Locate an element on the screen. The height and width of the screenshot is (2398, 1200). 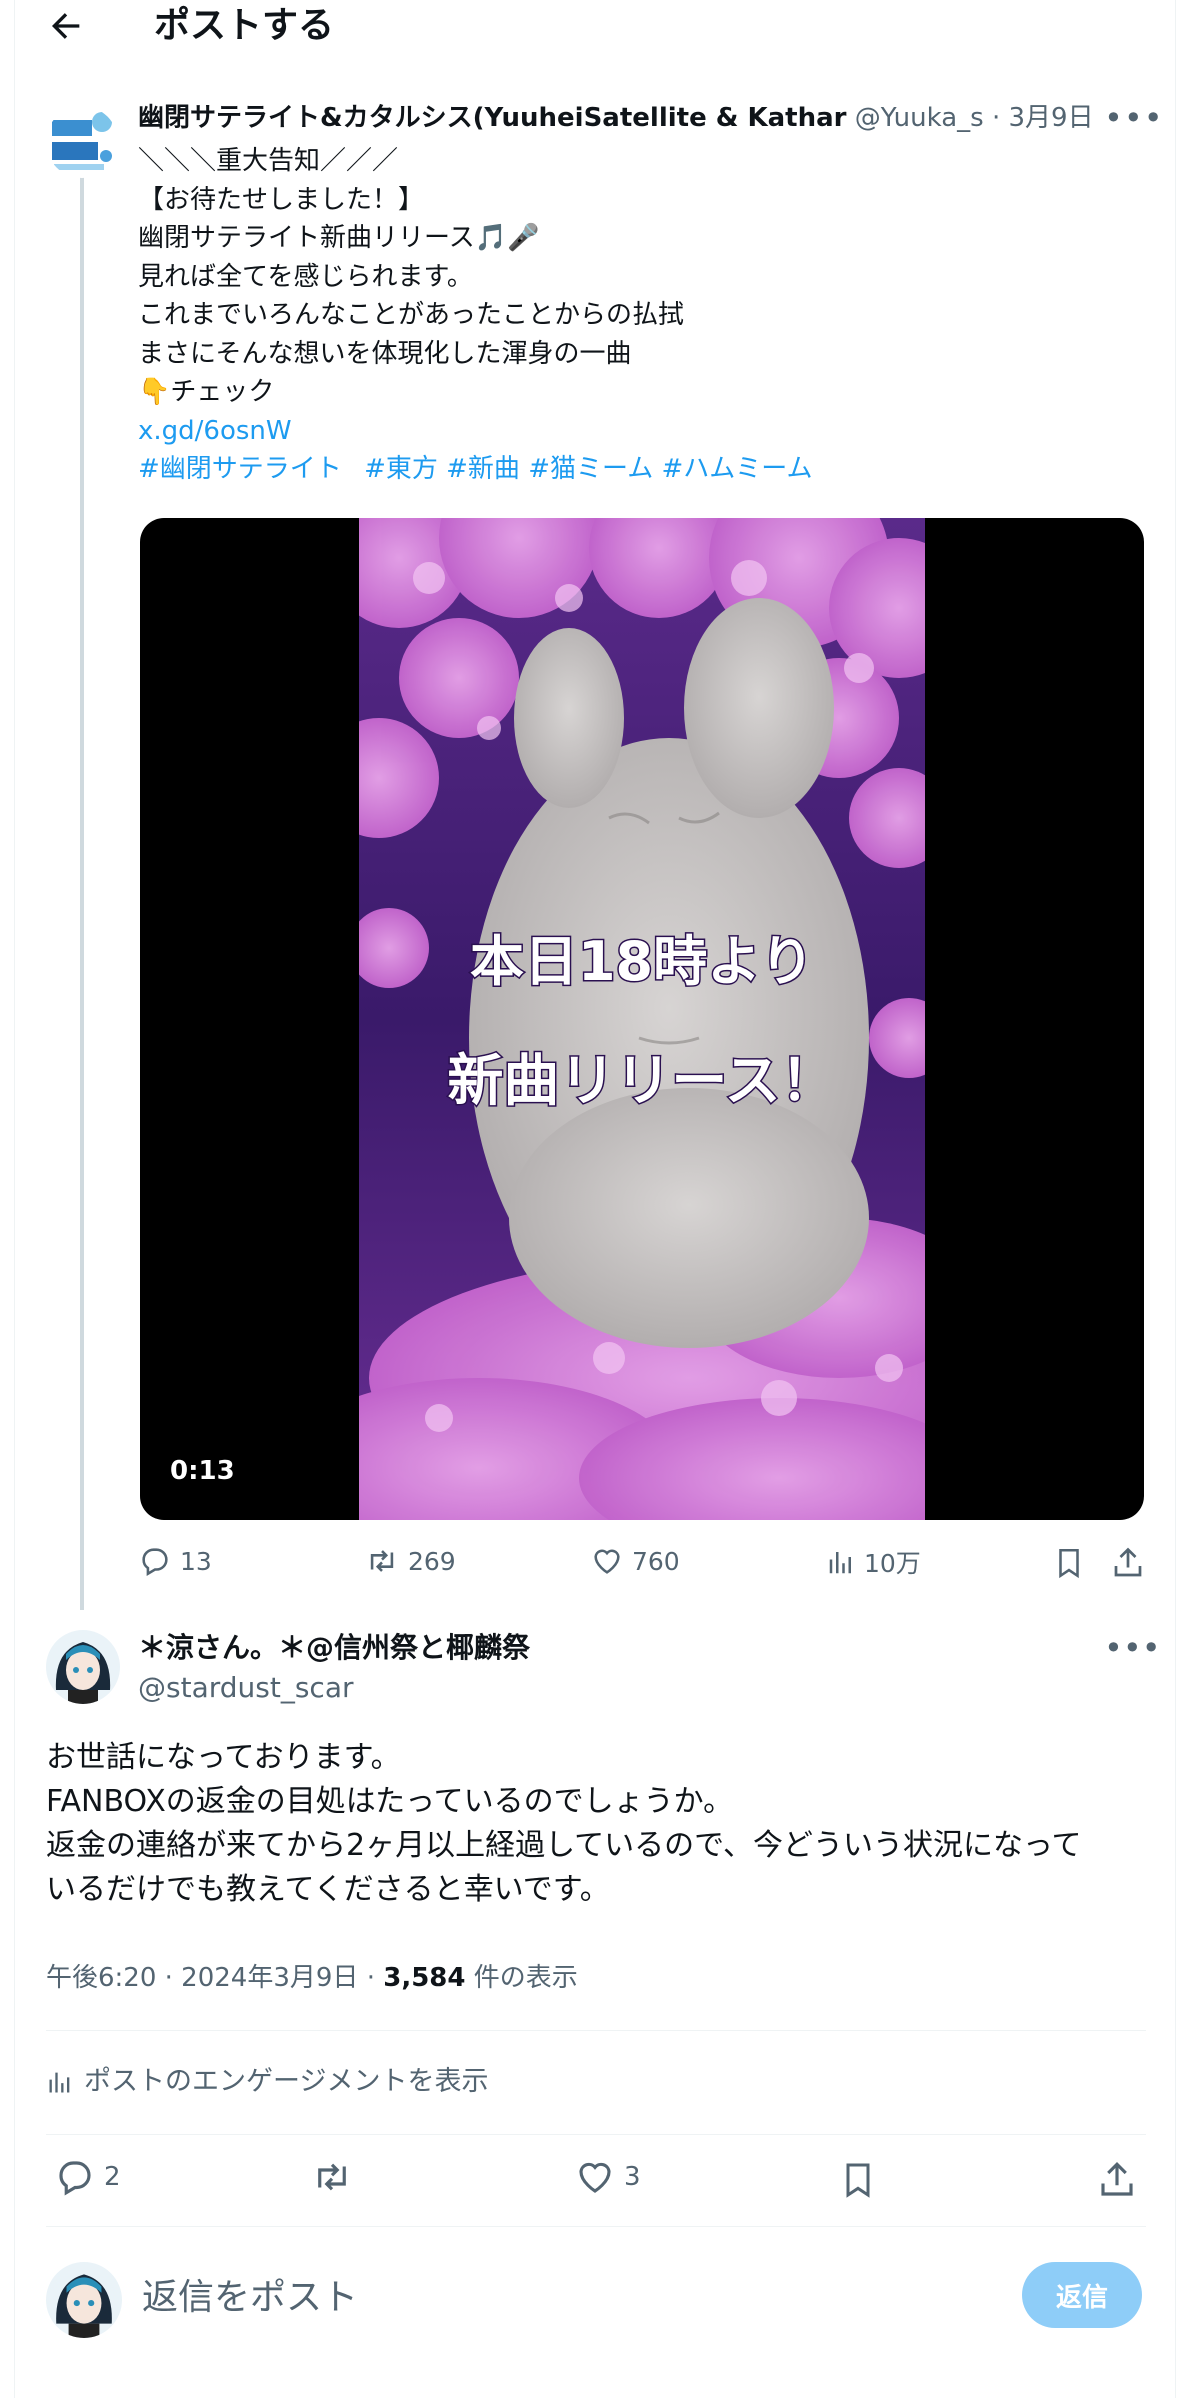
reply-action: 13 is located at coordinates (175, 1561).